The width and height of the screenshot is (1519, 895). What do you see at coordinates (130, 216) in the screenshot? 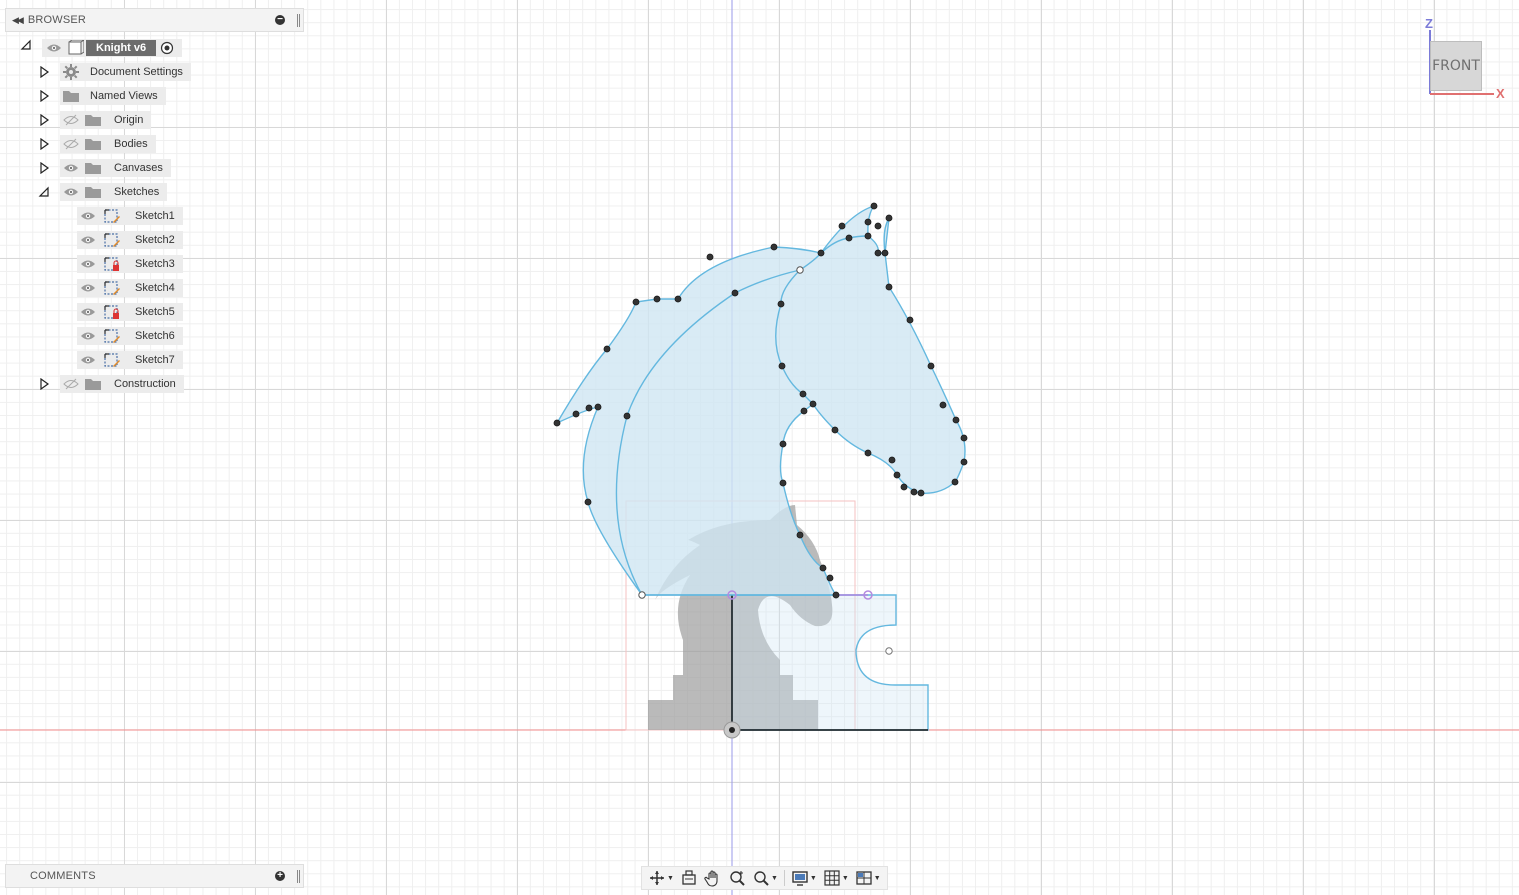
I see `browser-item-sketch1: Sketch1` at bounding box center [130, 216].